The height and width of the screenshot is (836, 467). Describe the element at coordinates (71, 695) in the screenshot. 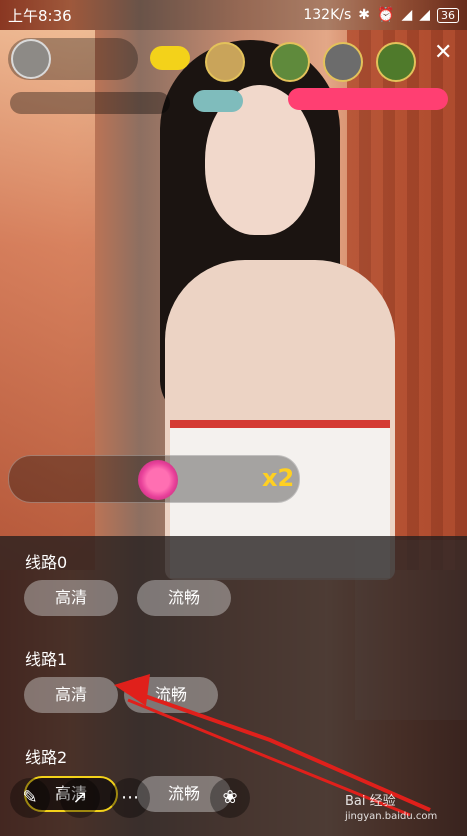

I see `route-1-hd-button: 高清` at that location.